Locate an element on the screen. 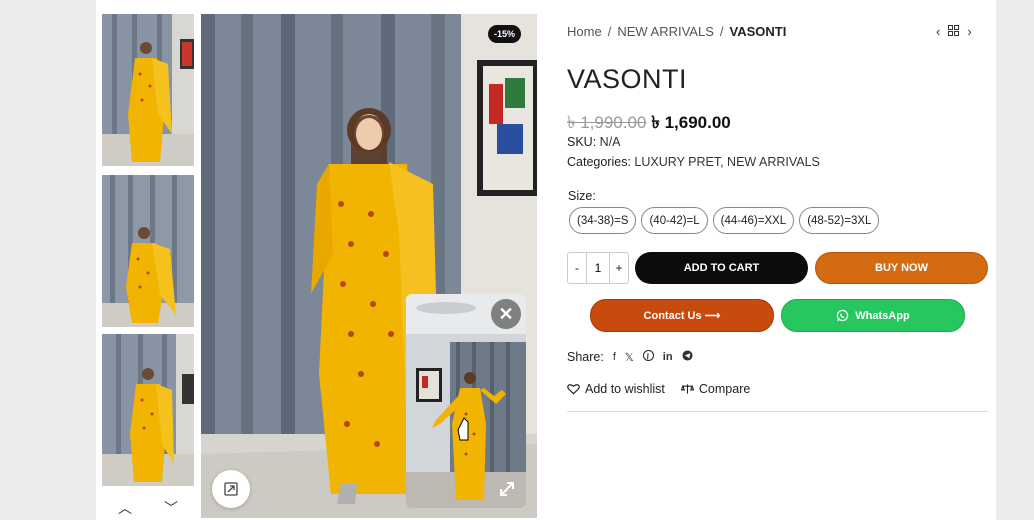  next-product-icon: › is located at coordinates (969, 31).